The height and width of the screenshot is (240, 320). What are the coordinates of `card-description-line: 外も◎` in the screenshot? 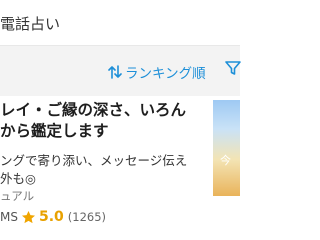 It's located at (18, 178).